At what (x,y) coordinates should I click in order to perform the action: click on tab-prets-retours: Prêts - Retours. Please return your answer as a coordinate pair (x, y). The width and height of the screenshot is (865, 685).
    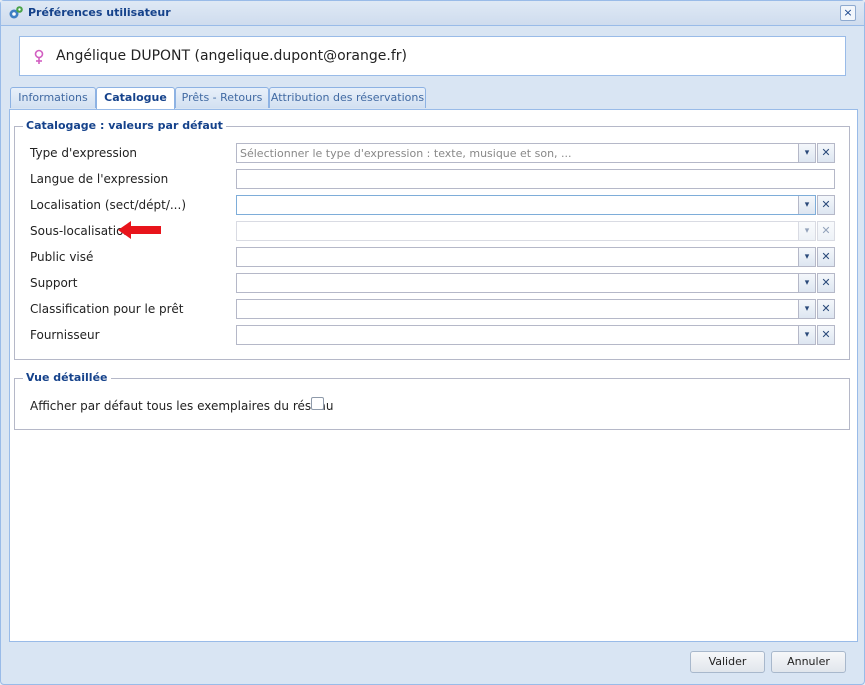
    Looking at the image, I should click on (222, 97).